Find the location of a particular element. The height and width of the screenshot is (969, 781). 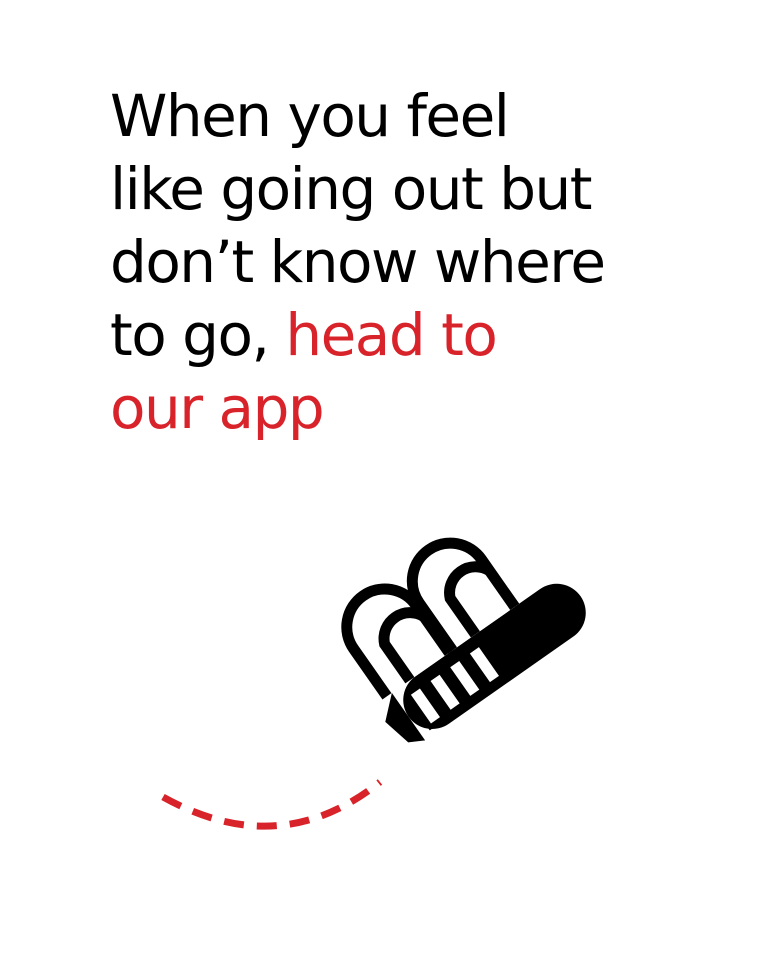

headline-line-2: like going out but is located at coordinates (351, 189).